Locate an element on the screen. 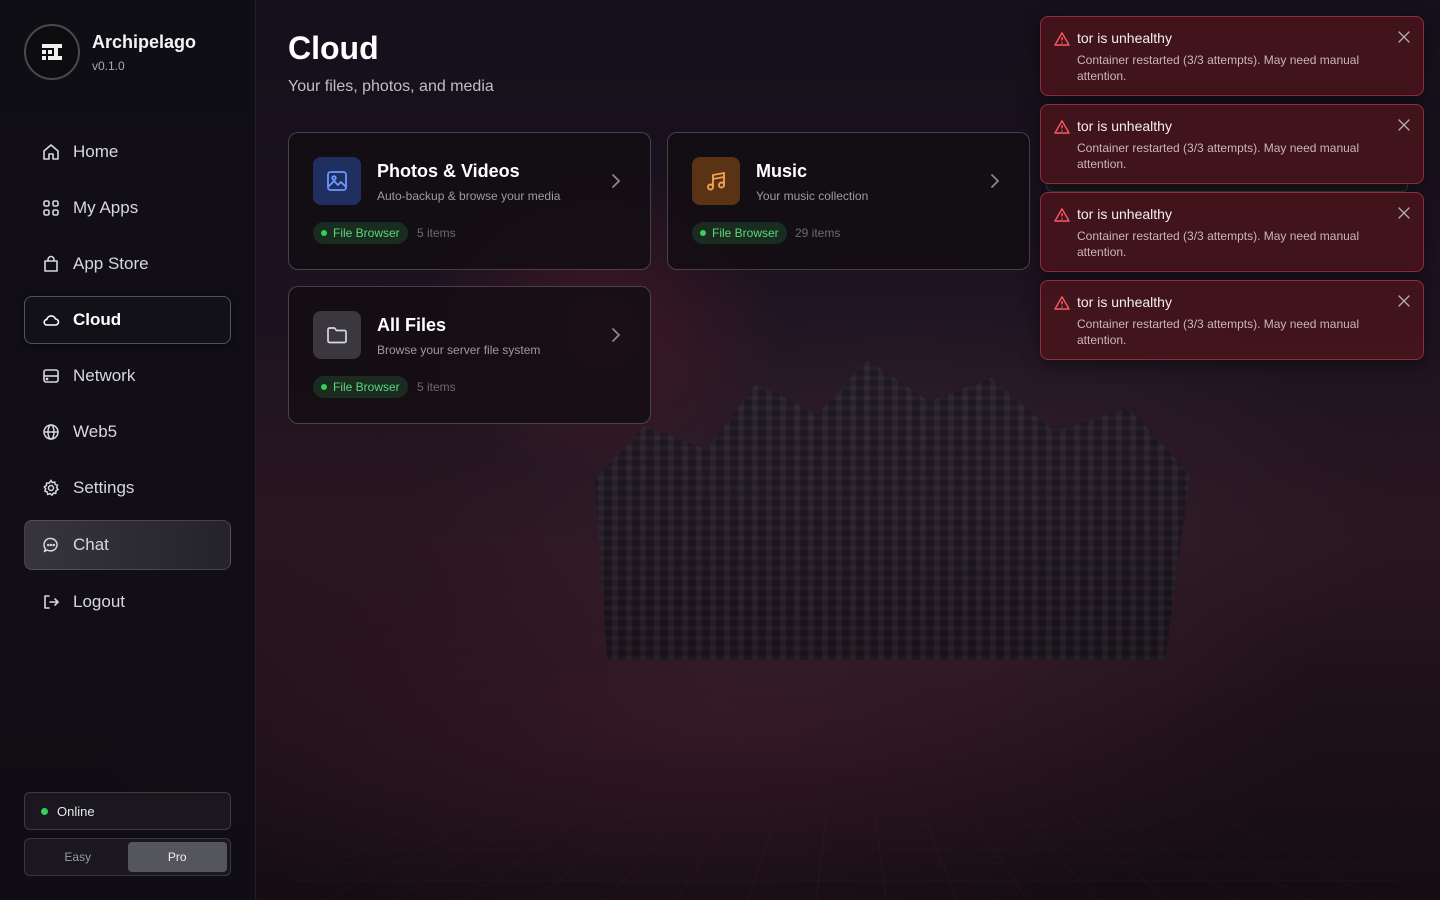  sidebar-item-network: Network is located at coordinates (127, 376).